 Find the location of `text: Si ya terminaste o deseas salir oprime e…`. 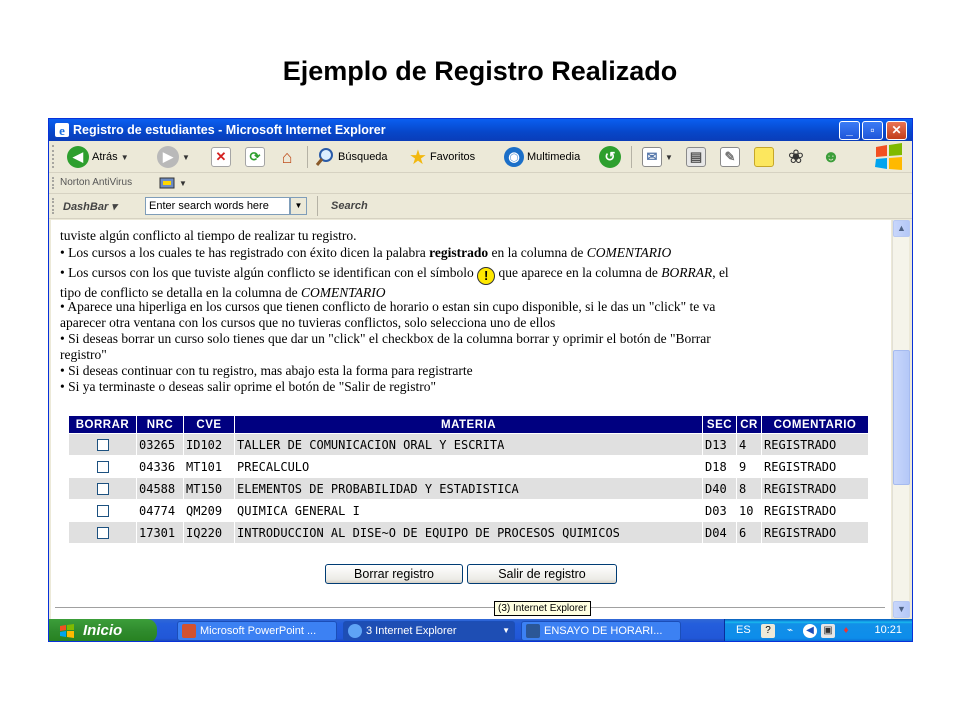

text: Si ya terminaste o deseas salir oprime e… is located at coordinates (250, 386).